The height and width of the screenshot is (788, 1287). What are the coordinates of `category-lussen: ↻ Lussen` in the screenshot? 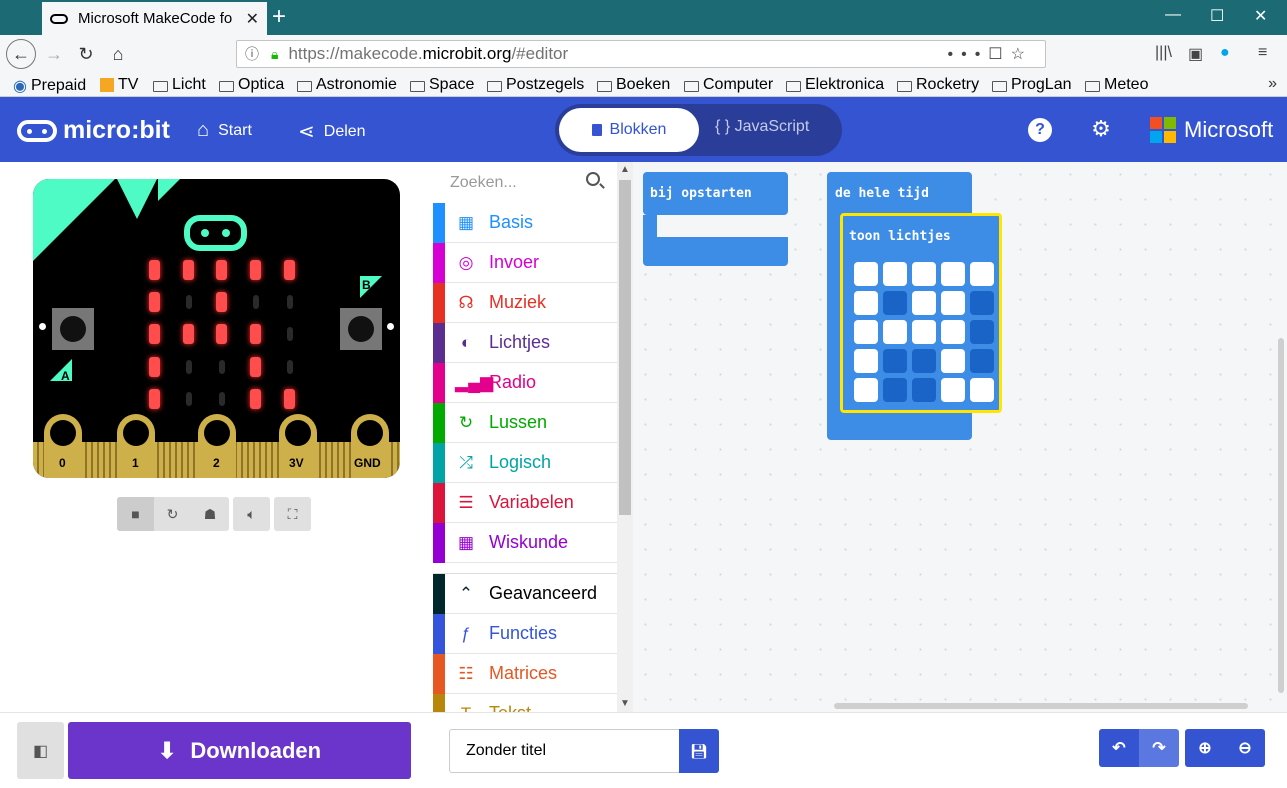 It's located at (525, 422).